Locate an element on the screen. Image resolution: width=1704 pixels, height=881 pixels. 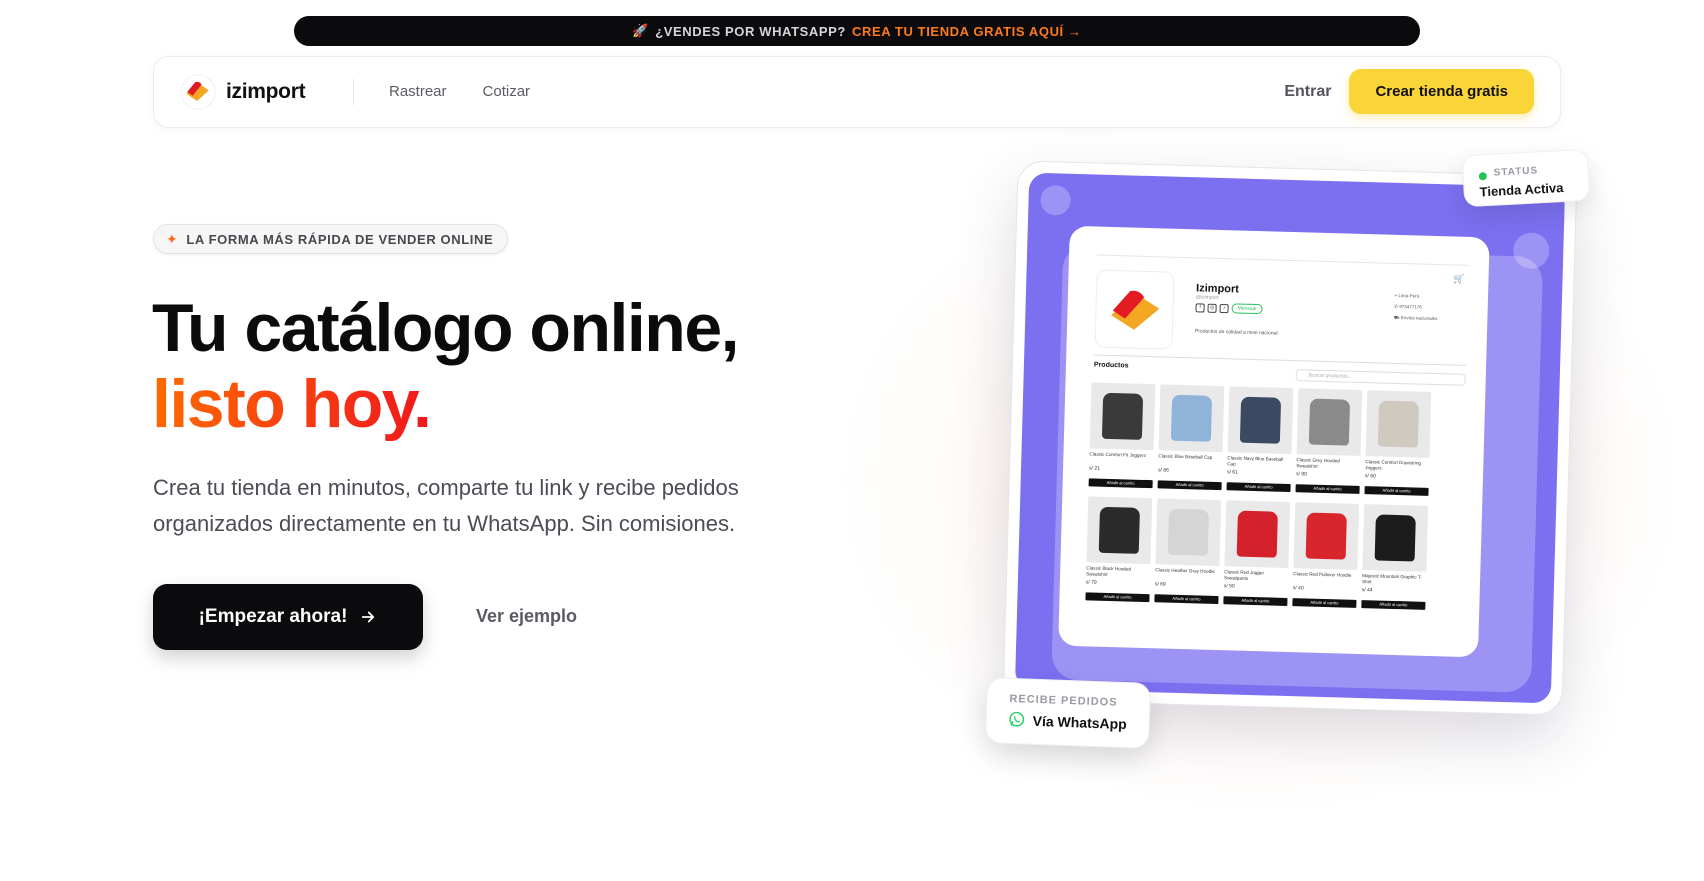
decor-circle is located at coordinates (1055, 200).